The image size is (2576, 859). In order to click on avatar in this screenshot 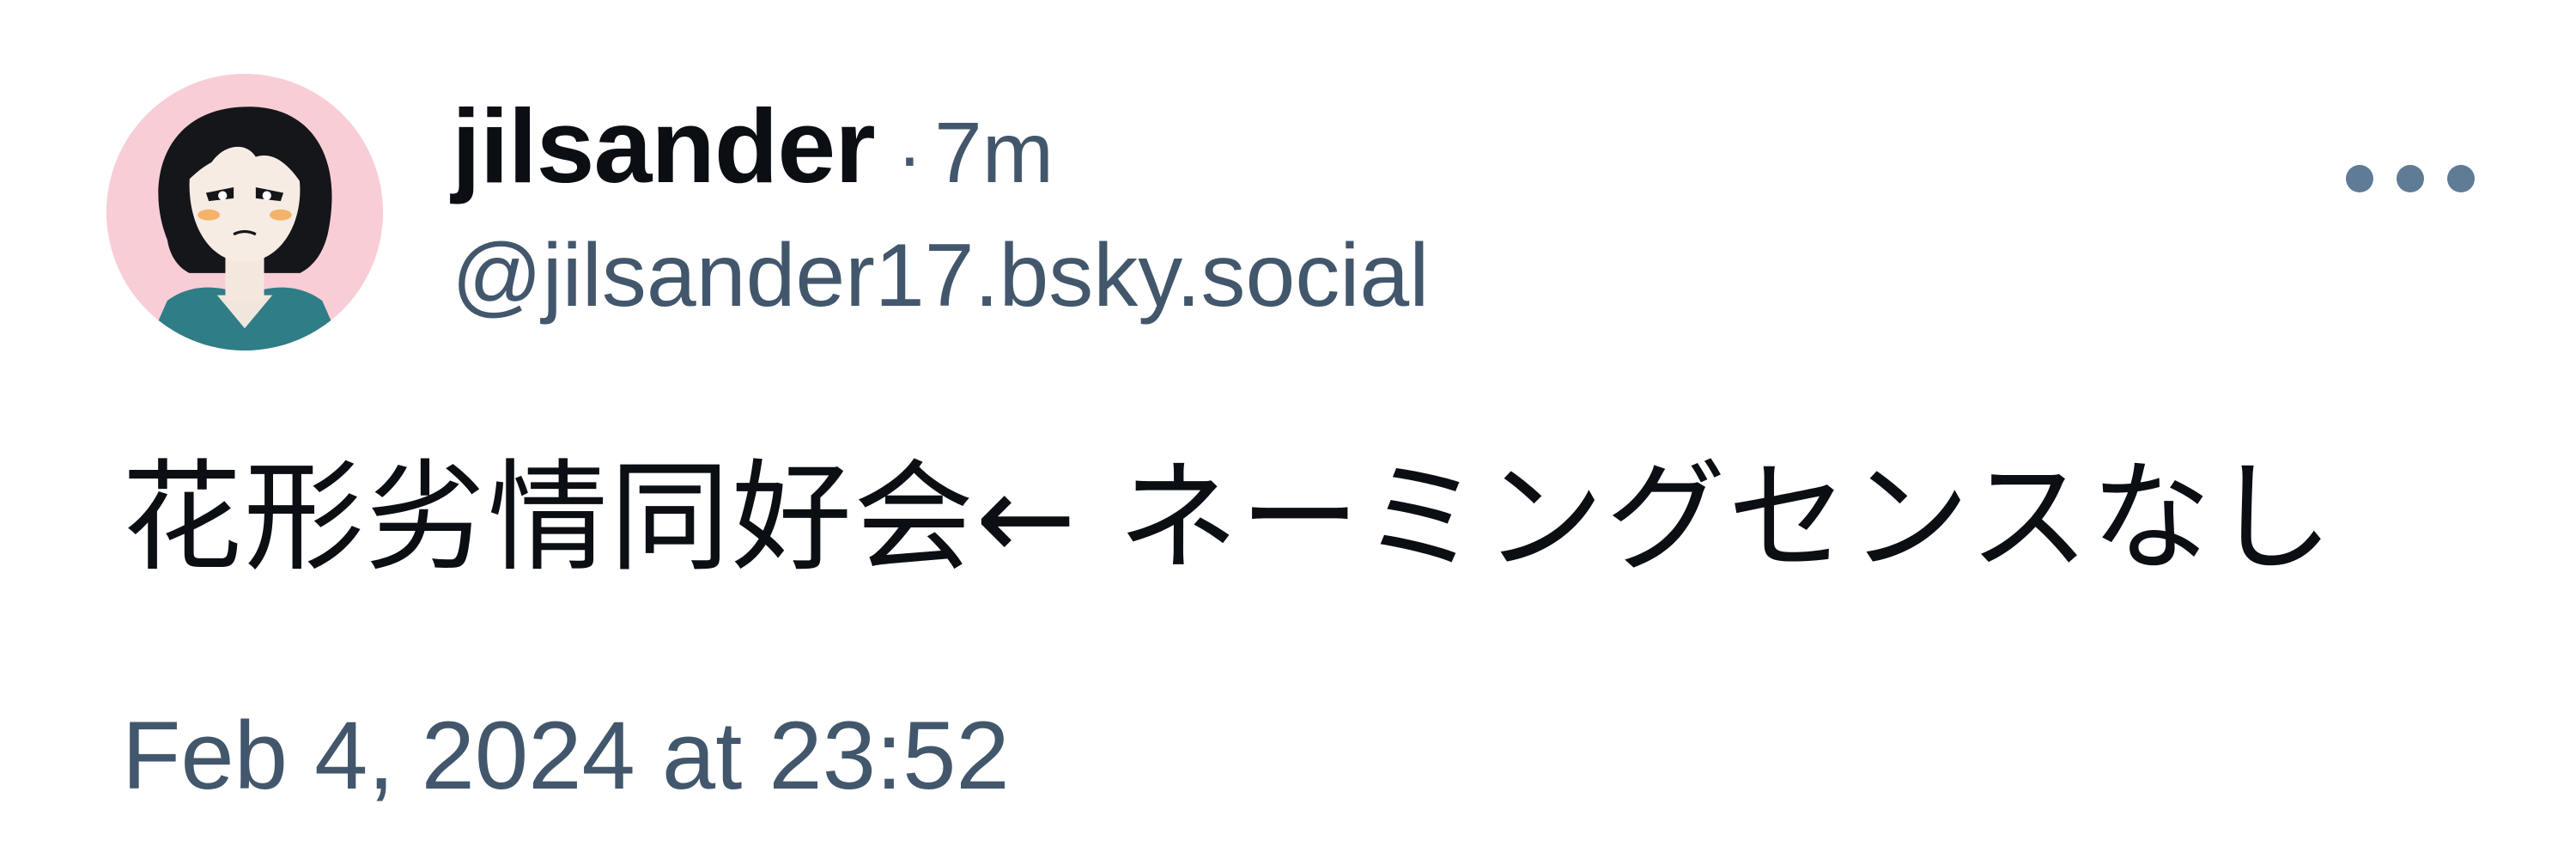, I will do `click(244, 212)`.